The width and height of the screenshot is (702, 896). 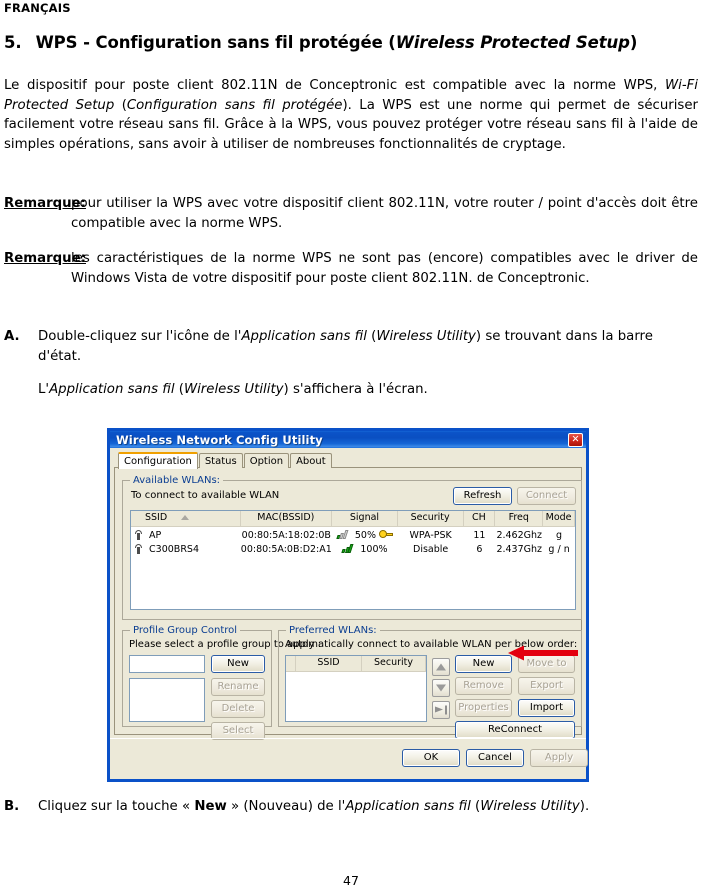 I want to click on cancel-button: Cancel, so click(x=495, y=758).